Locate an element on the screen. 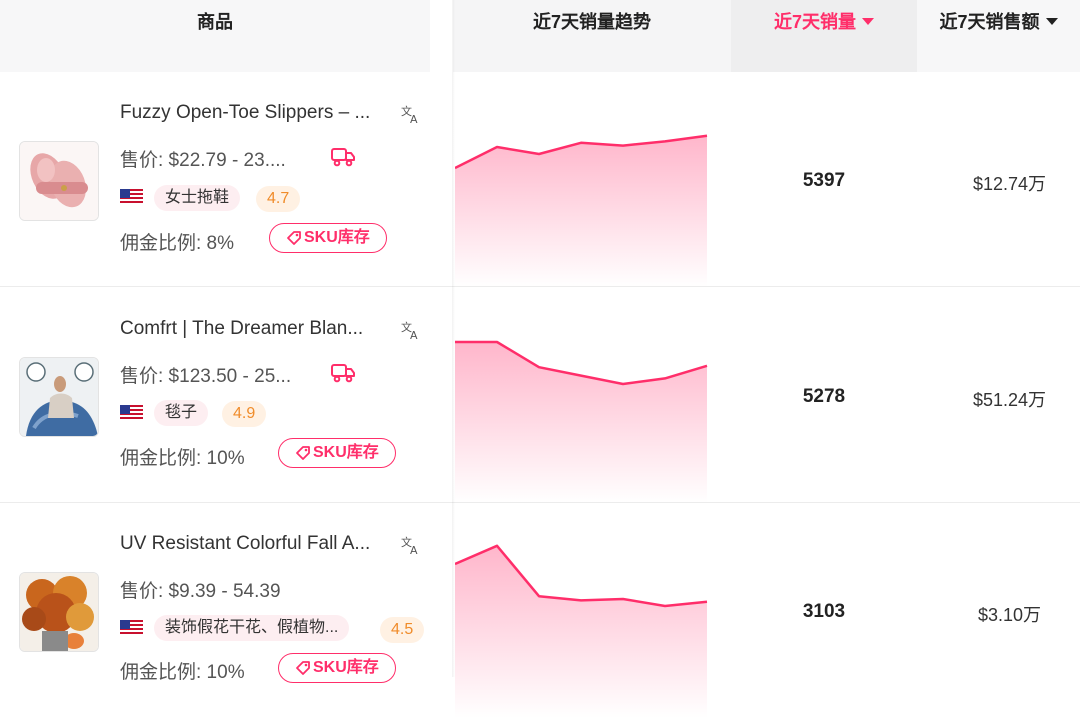  price-range: 售价: $9.39 - 54.39 is located at coordinates (200, 591).